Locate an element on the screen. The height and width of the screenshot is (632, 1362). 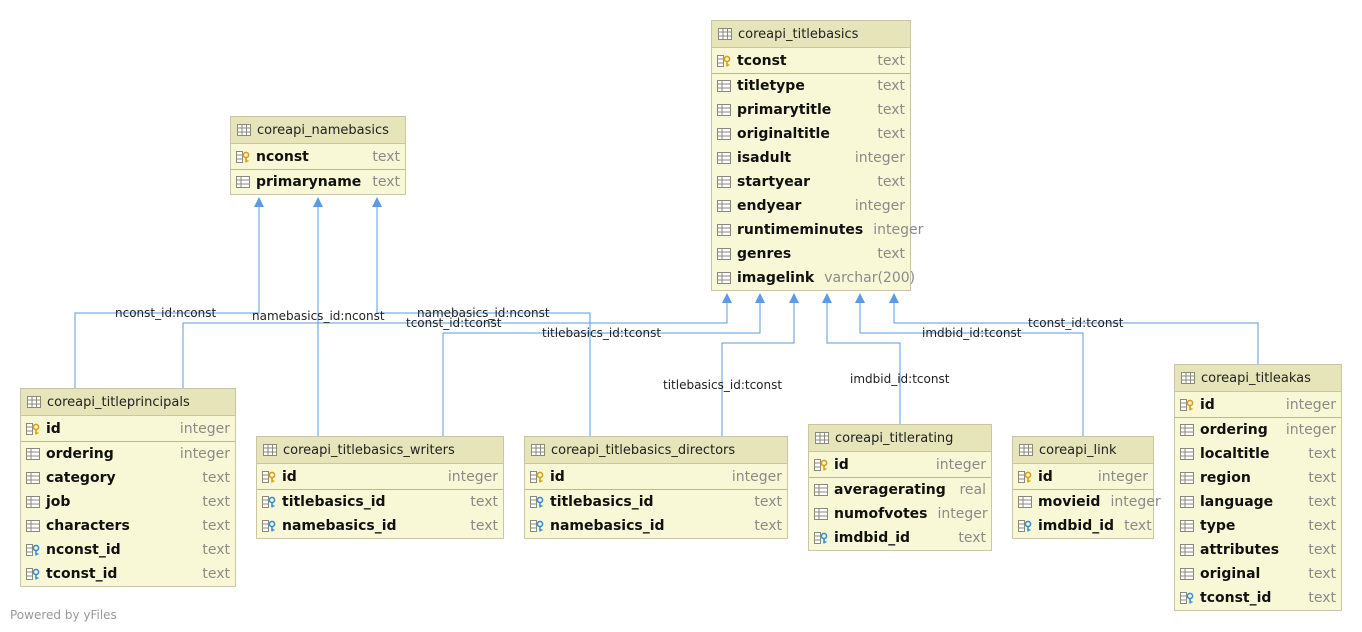
table-column-row: attributes text is located at coordinates (1258, 550).